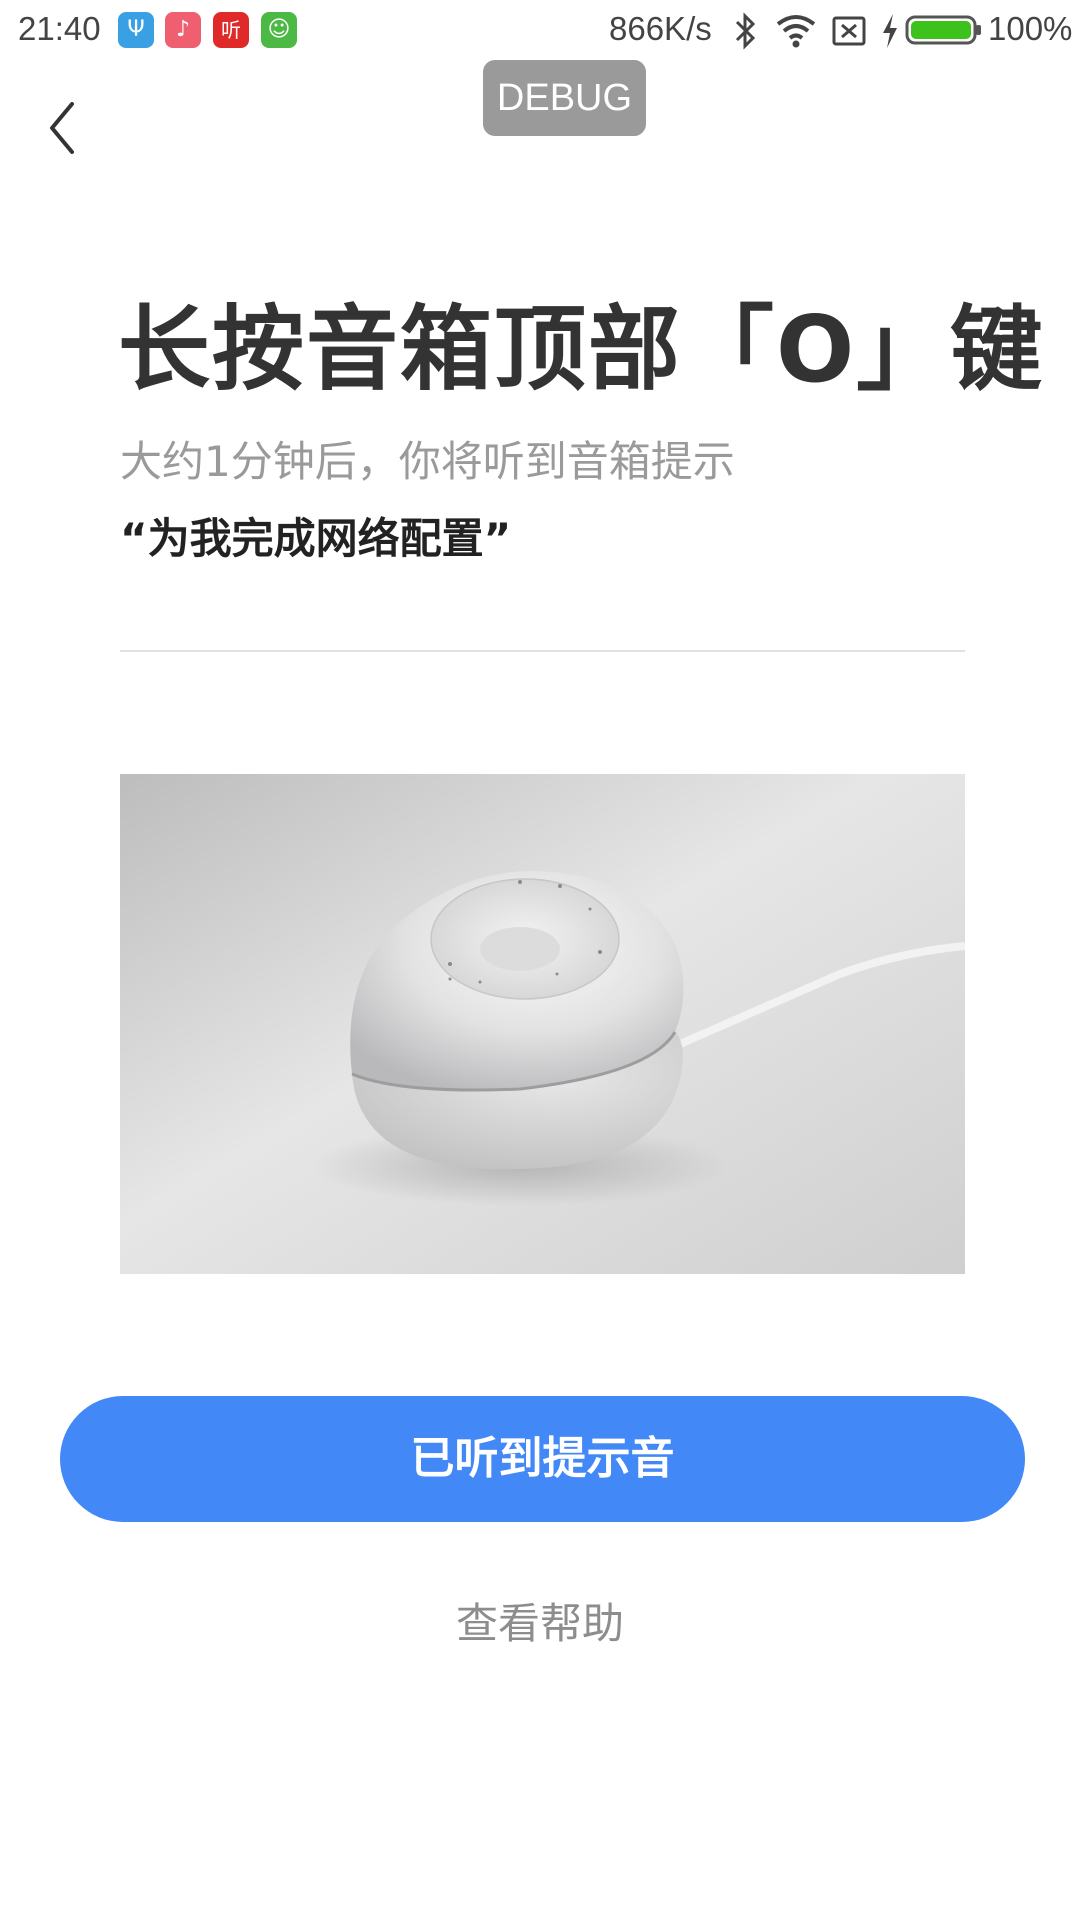 This screenshot has width=1080, height=1920. Describe the element at coordinates (849, 31) in the screenshot. I see `no-sim-icon` at that location.